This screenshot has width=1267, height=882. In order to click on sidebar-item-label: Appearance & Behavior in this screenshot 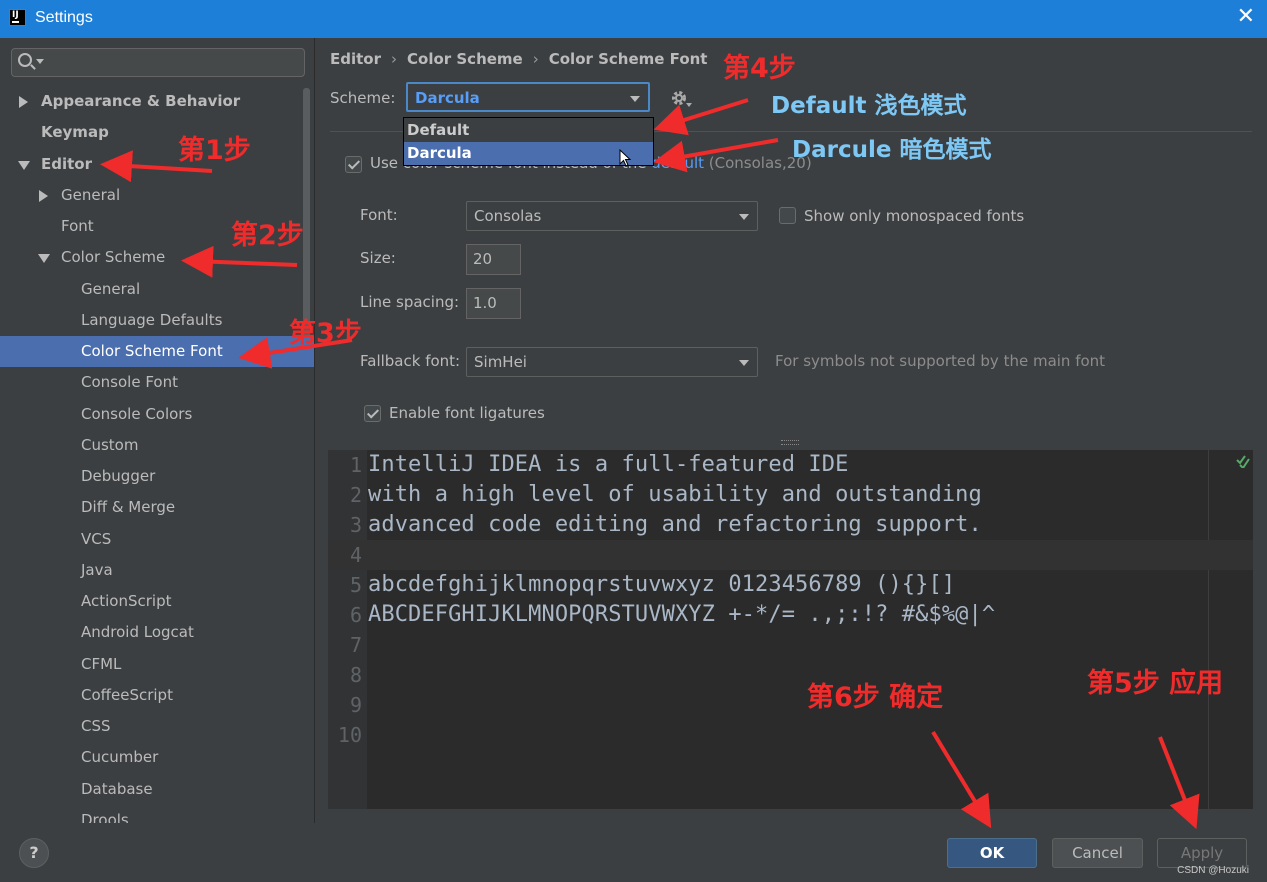, I will do `click(141, 101)`.